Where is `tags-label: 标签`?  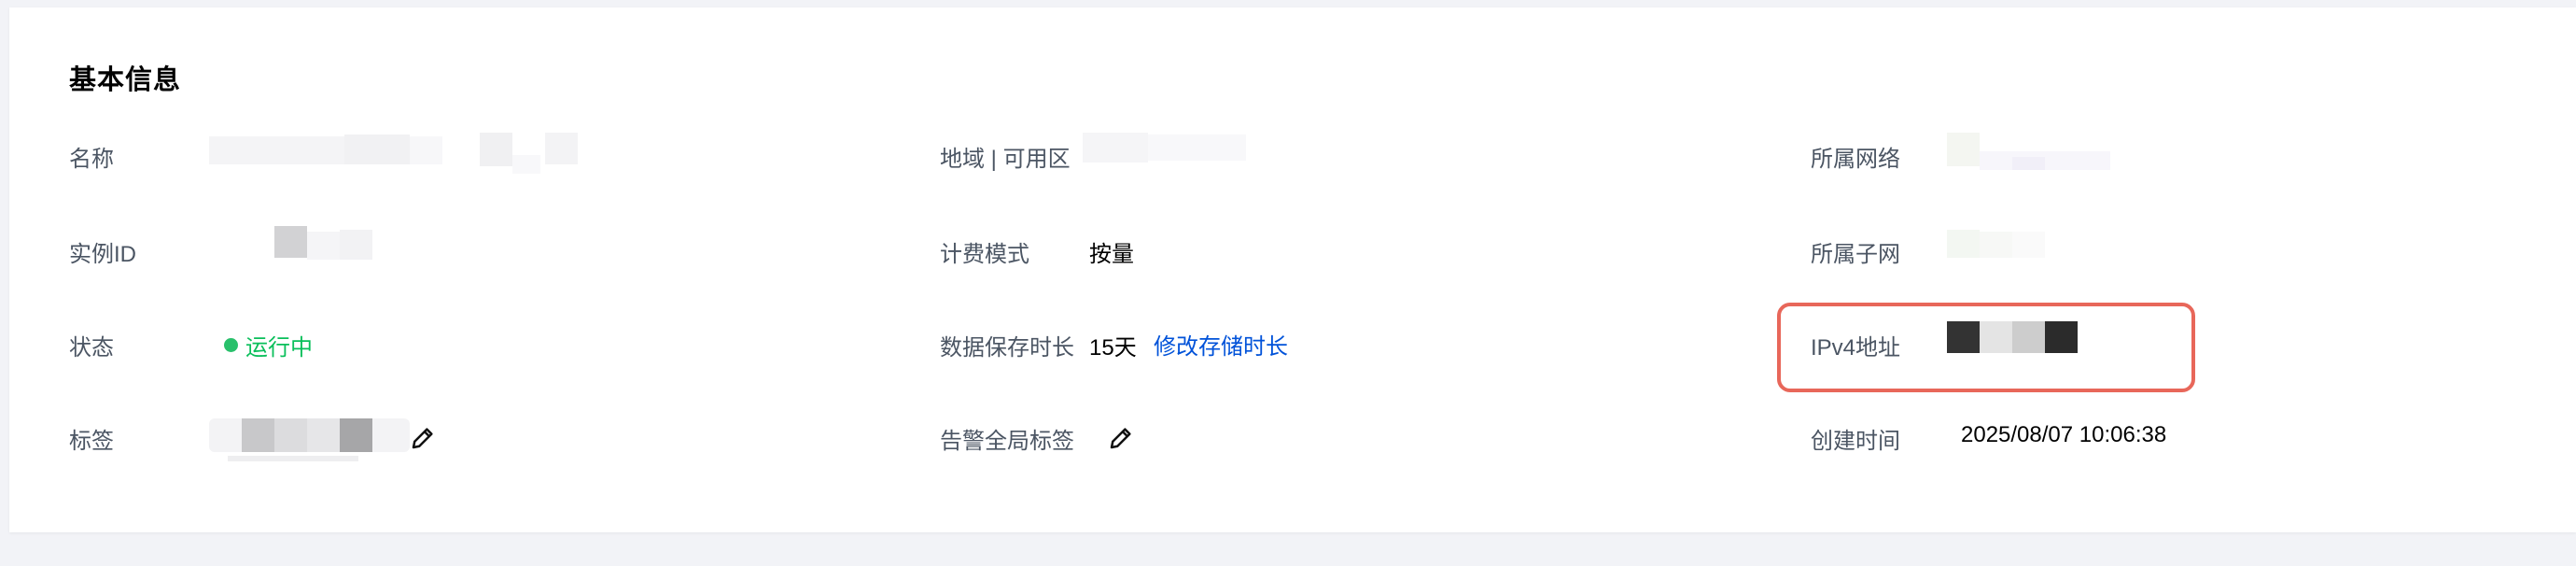 tags-label: 标签 is located at coordinates (91, 441).